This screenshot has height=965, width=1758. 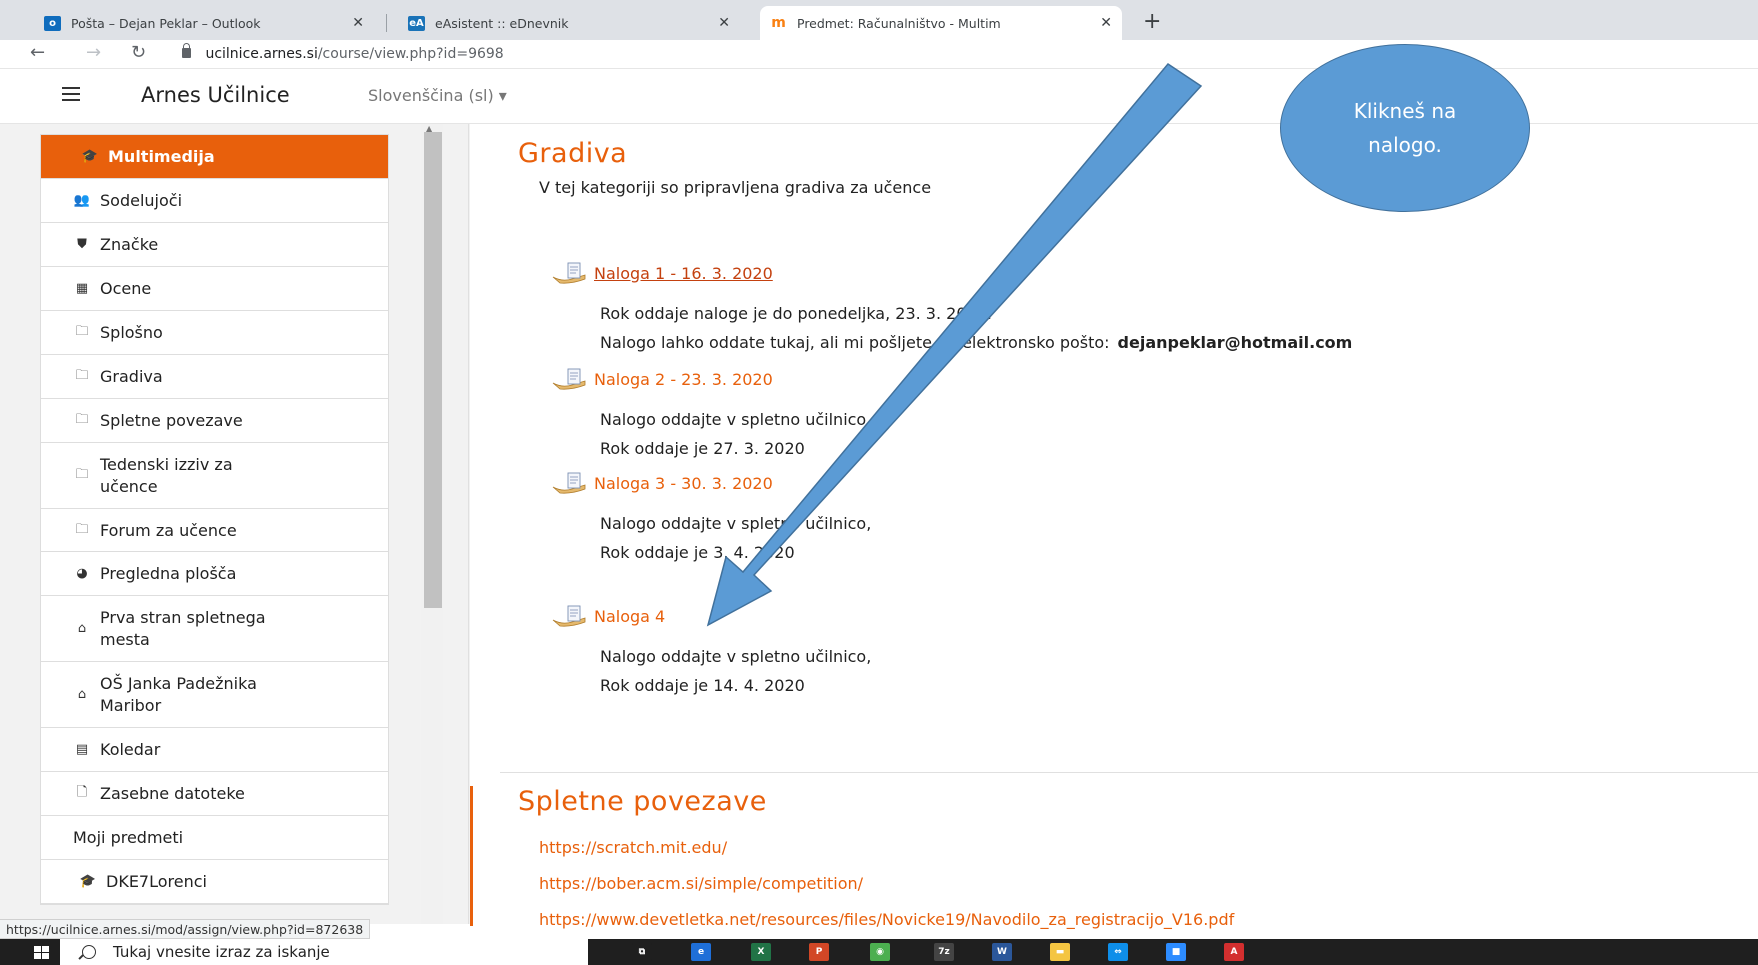 I want to click on sidebar-item-label: Prva stran spletnega mesta, so click(x=183, y=628).